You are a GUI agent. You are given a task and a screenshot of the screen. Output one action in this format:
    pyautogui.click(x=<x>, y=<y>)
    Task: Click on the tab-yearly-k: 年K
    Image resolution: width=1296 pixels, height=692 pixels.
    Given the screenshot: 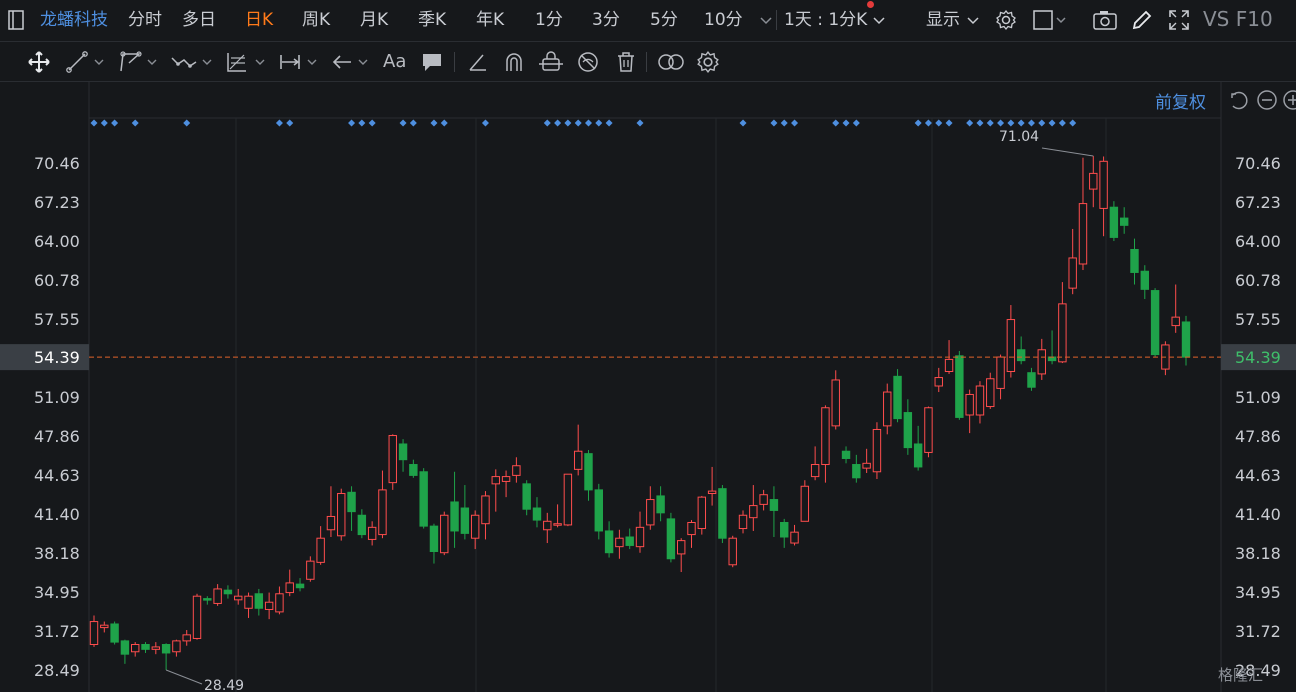 What is the action you would take?
    pyautogui.click(x=490, y=20)
    